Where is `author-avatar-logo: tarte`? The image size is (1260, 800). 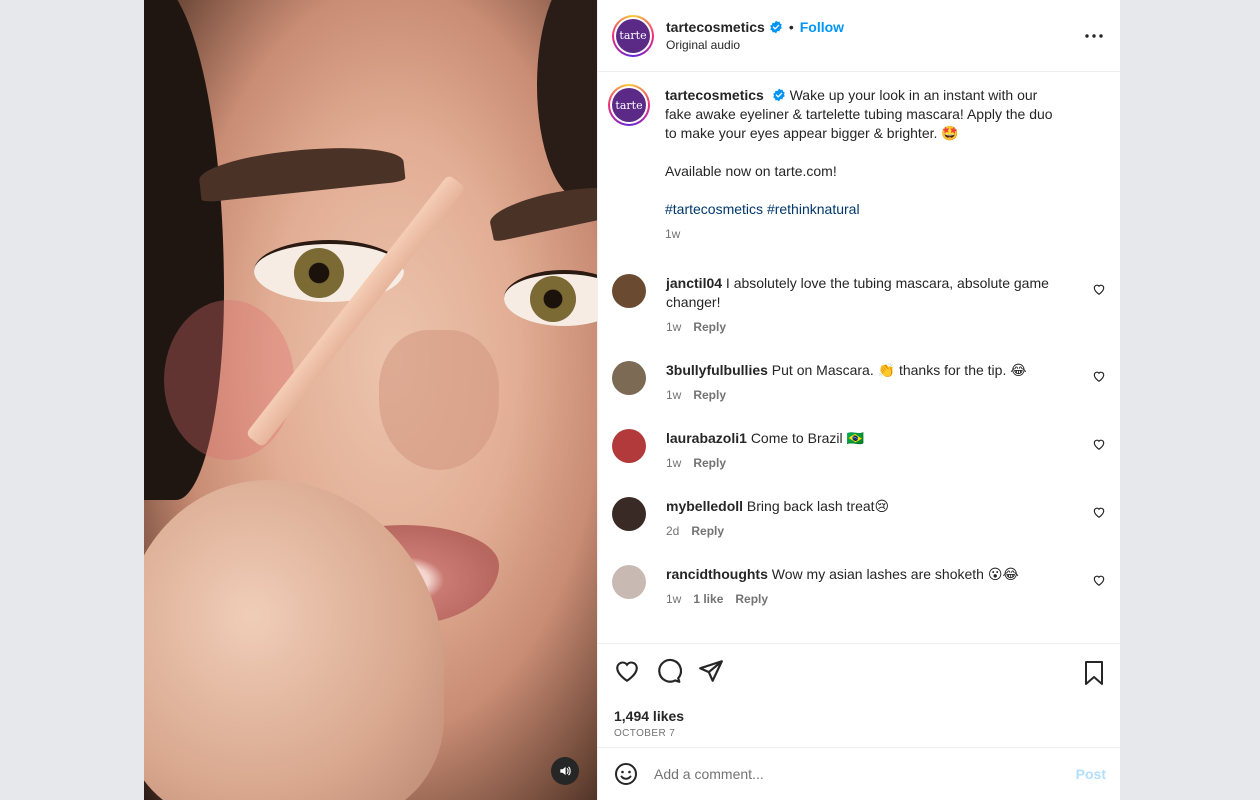
author-avatar-logo: tarte is located at coordinates (633, 35).